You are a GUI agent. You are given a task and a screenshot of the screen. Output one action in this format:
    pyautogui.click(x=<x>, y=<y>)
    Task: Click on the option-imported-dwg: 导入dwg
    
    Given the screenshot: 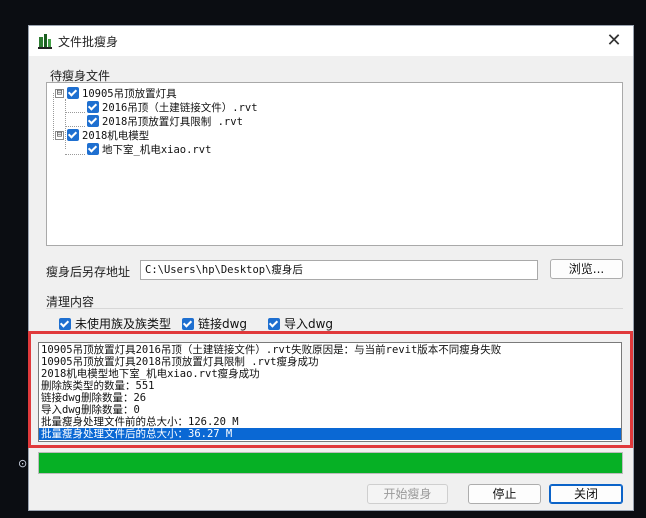 What is the action you would take?
    pyautogui.click(x=300, y=323)
    